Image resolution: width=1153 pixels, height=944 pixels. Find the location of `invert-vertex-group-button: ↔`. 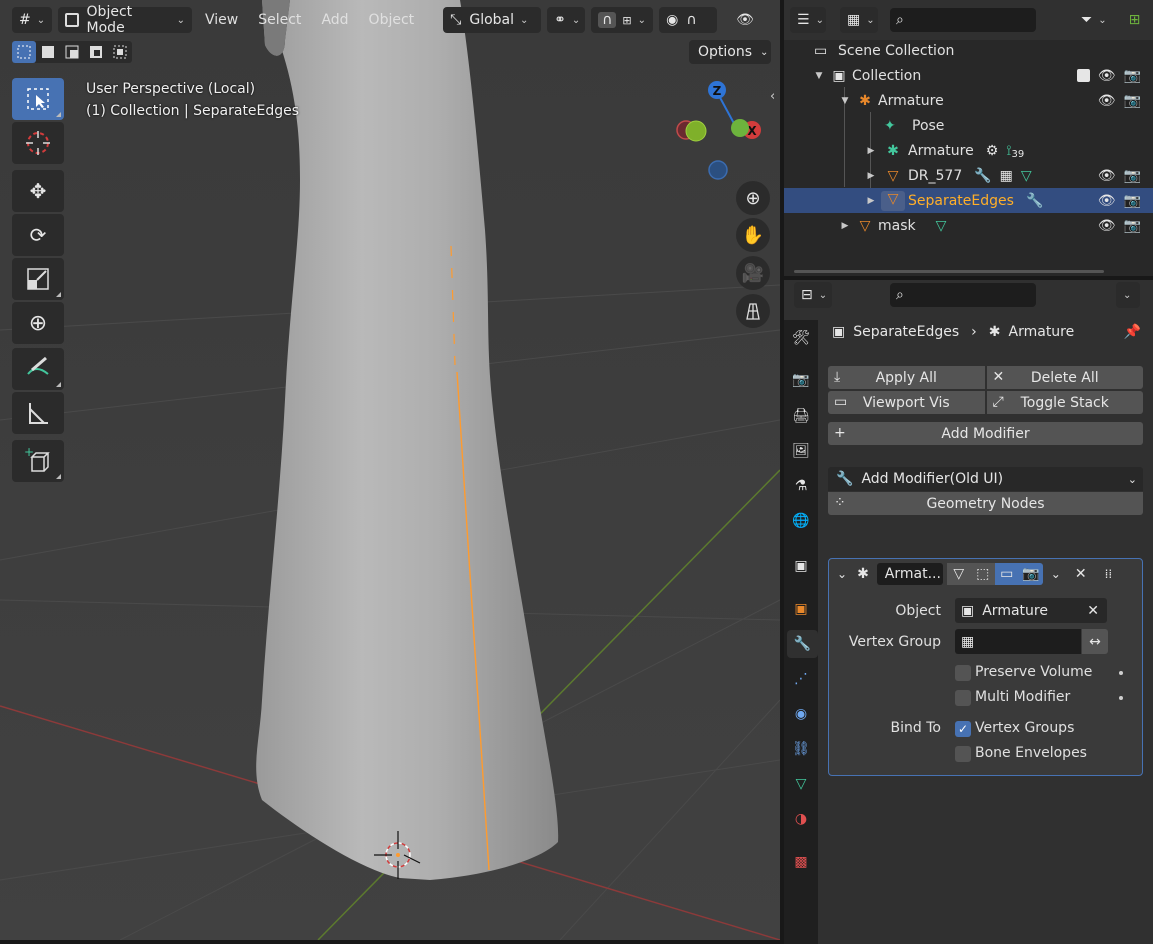

invert-vertex-group-button: ↔ is located at coordinates (1095, 641).